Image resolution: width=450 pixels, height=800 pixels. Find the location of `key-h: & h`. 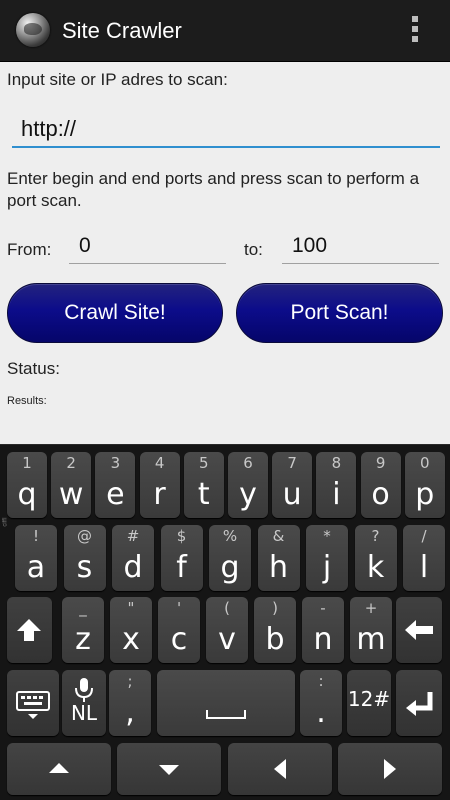

key-h: & h is located at coordinates (278, 558).